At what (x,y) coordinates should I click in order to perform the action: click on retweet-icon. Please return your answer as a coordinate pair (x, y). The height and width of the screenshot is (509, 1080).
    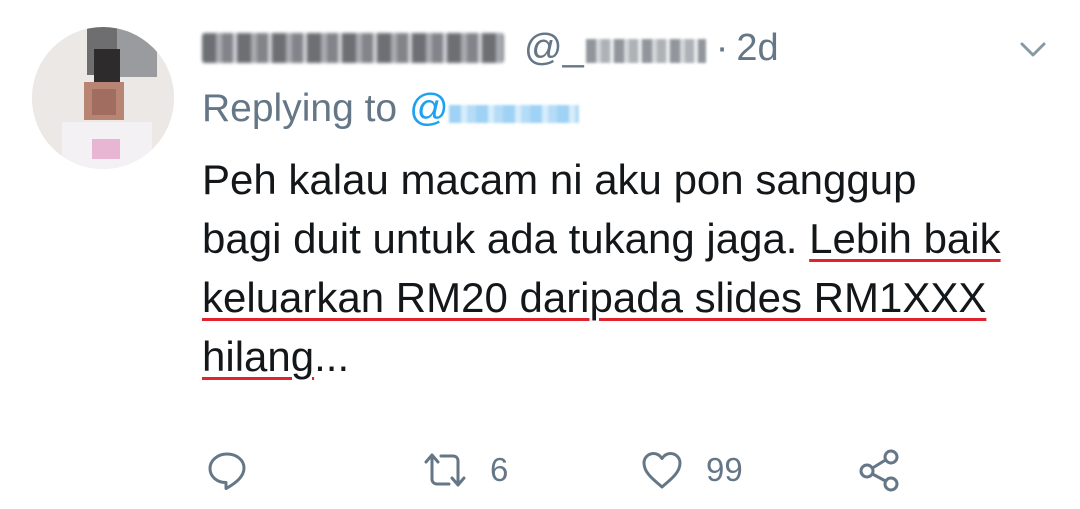
    Looking at the image, I should click on (445, 470).